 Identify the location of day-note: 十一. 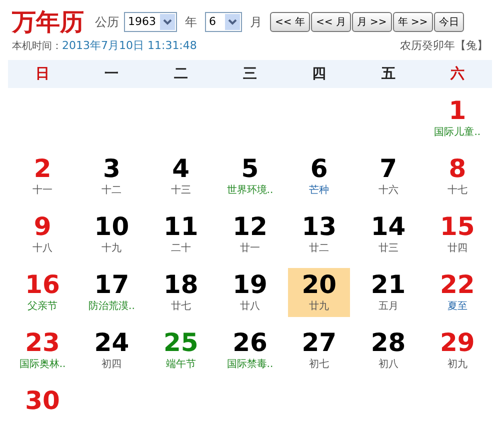
(42, 191).